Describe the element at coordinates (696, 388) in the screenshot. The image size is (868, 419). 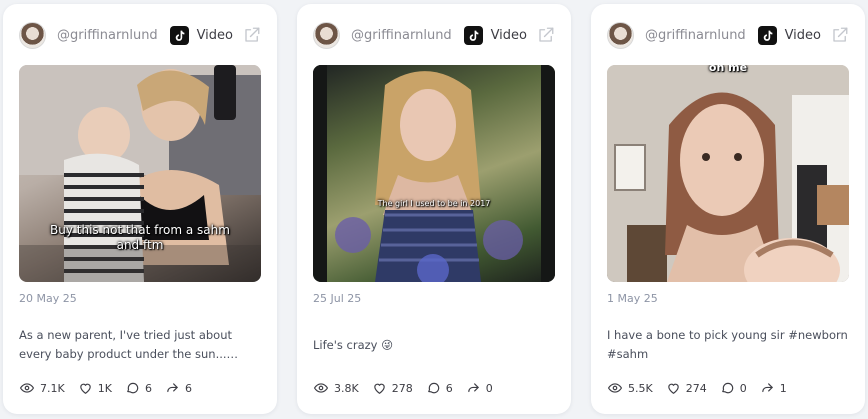
I see `likes-count: 274` at that location.